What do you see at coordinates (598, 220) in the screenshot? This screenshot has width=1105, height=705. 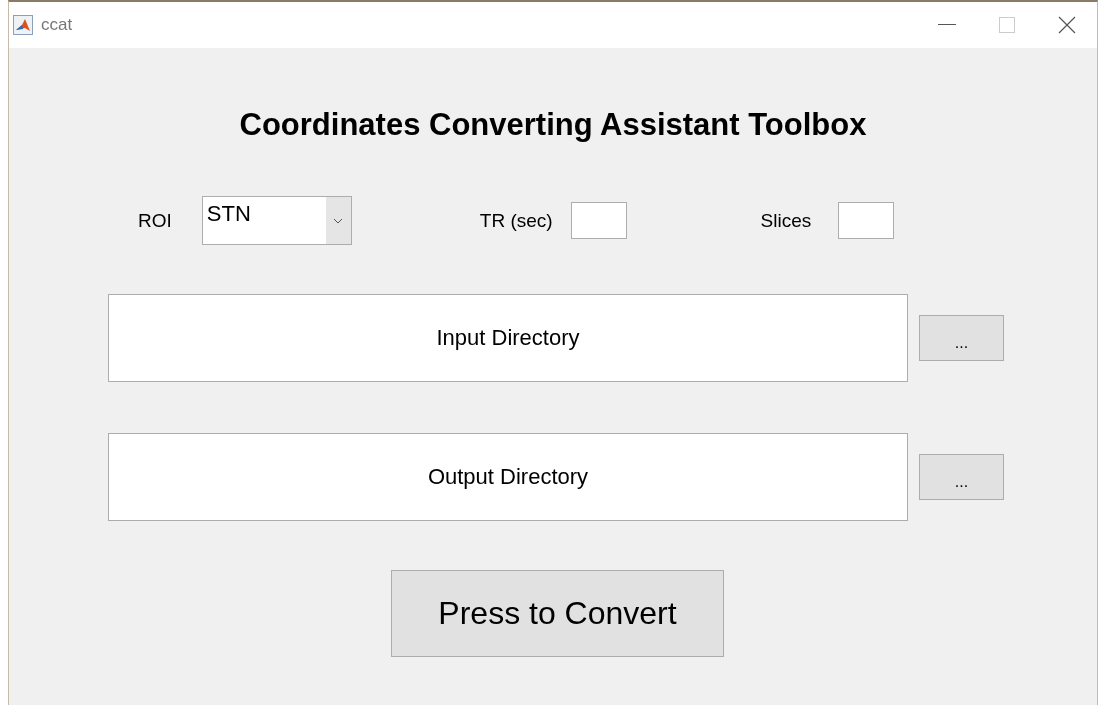 I see `tr-input-field` at bounding box center [598, 220].